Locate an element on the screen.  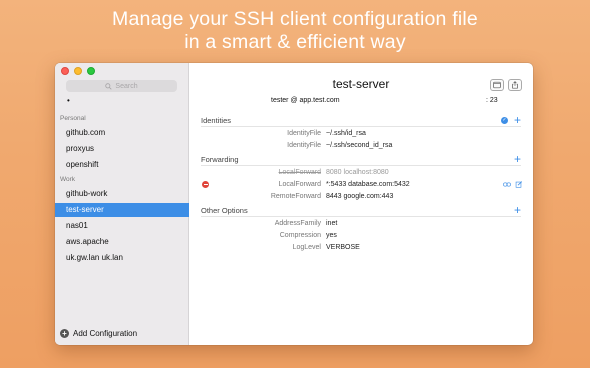
option-key: Compression is located at coordinates (300, 235).